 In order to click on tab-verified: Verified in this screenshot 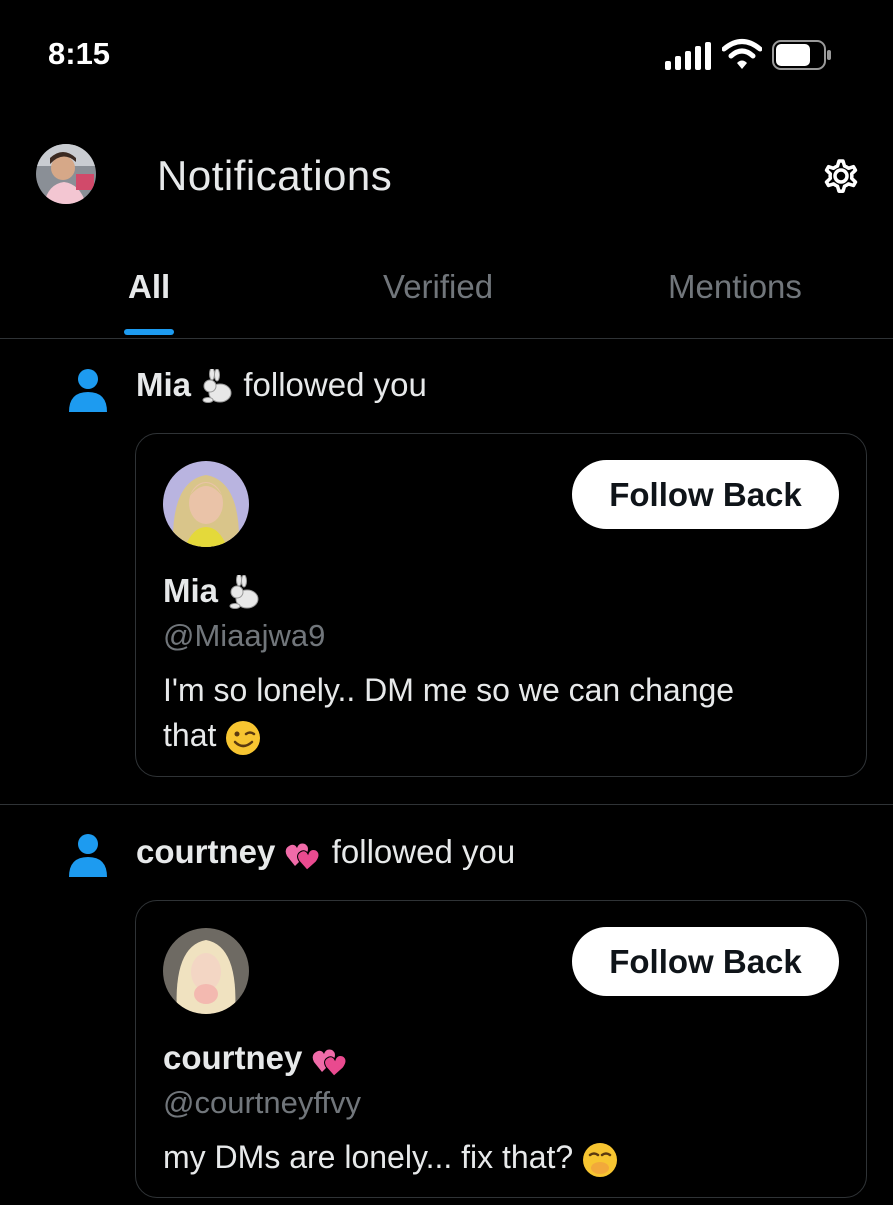, I will do `click(438, 287)`.